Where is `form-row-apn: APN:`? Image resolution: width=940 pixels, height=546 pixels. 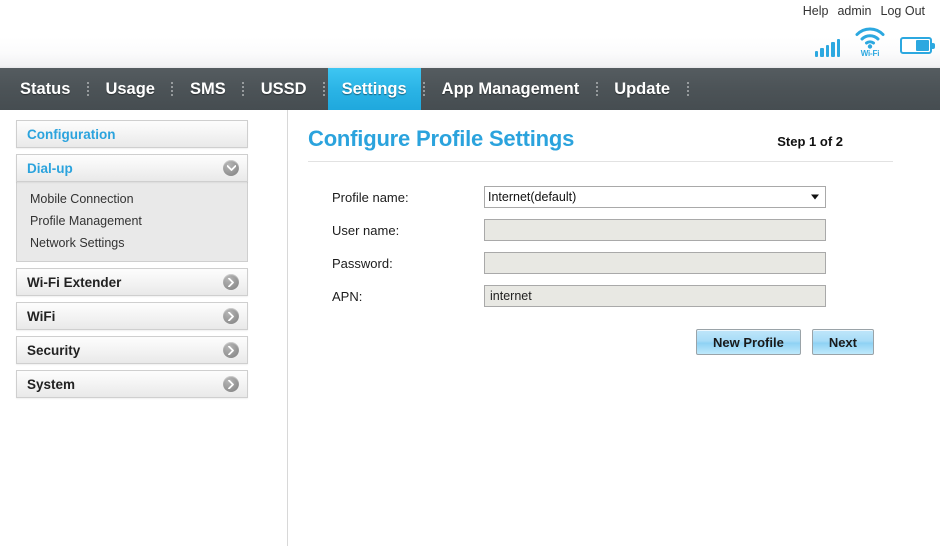 form-row-apn: APN: is located at coordinates (636, 296).